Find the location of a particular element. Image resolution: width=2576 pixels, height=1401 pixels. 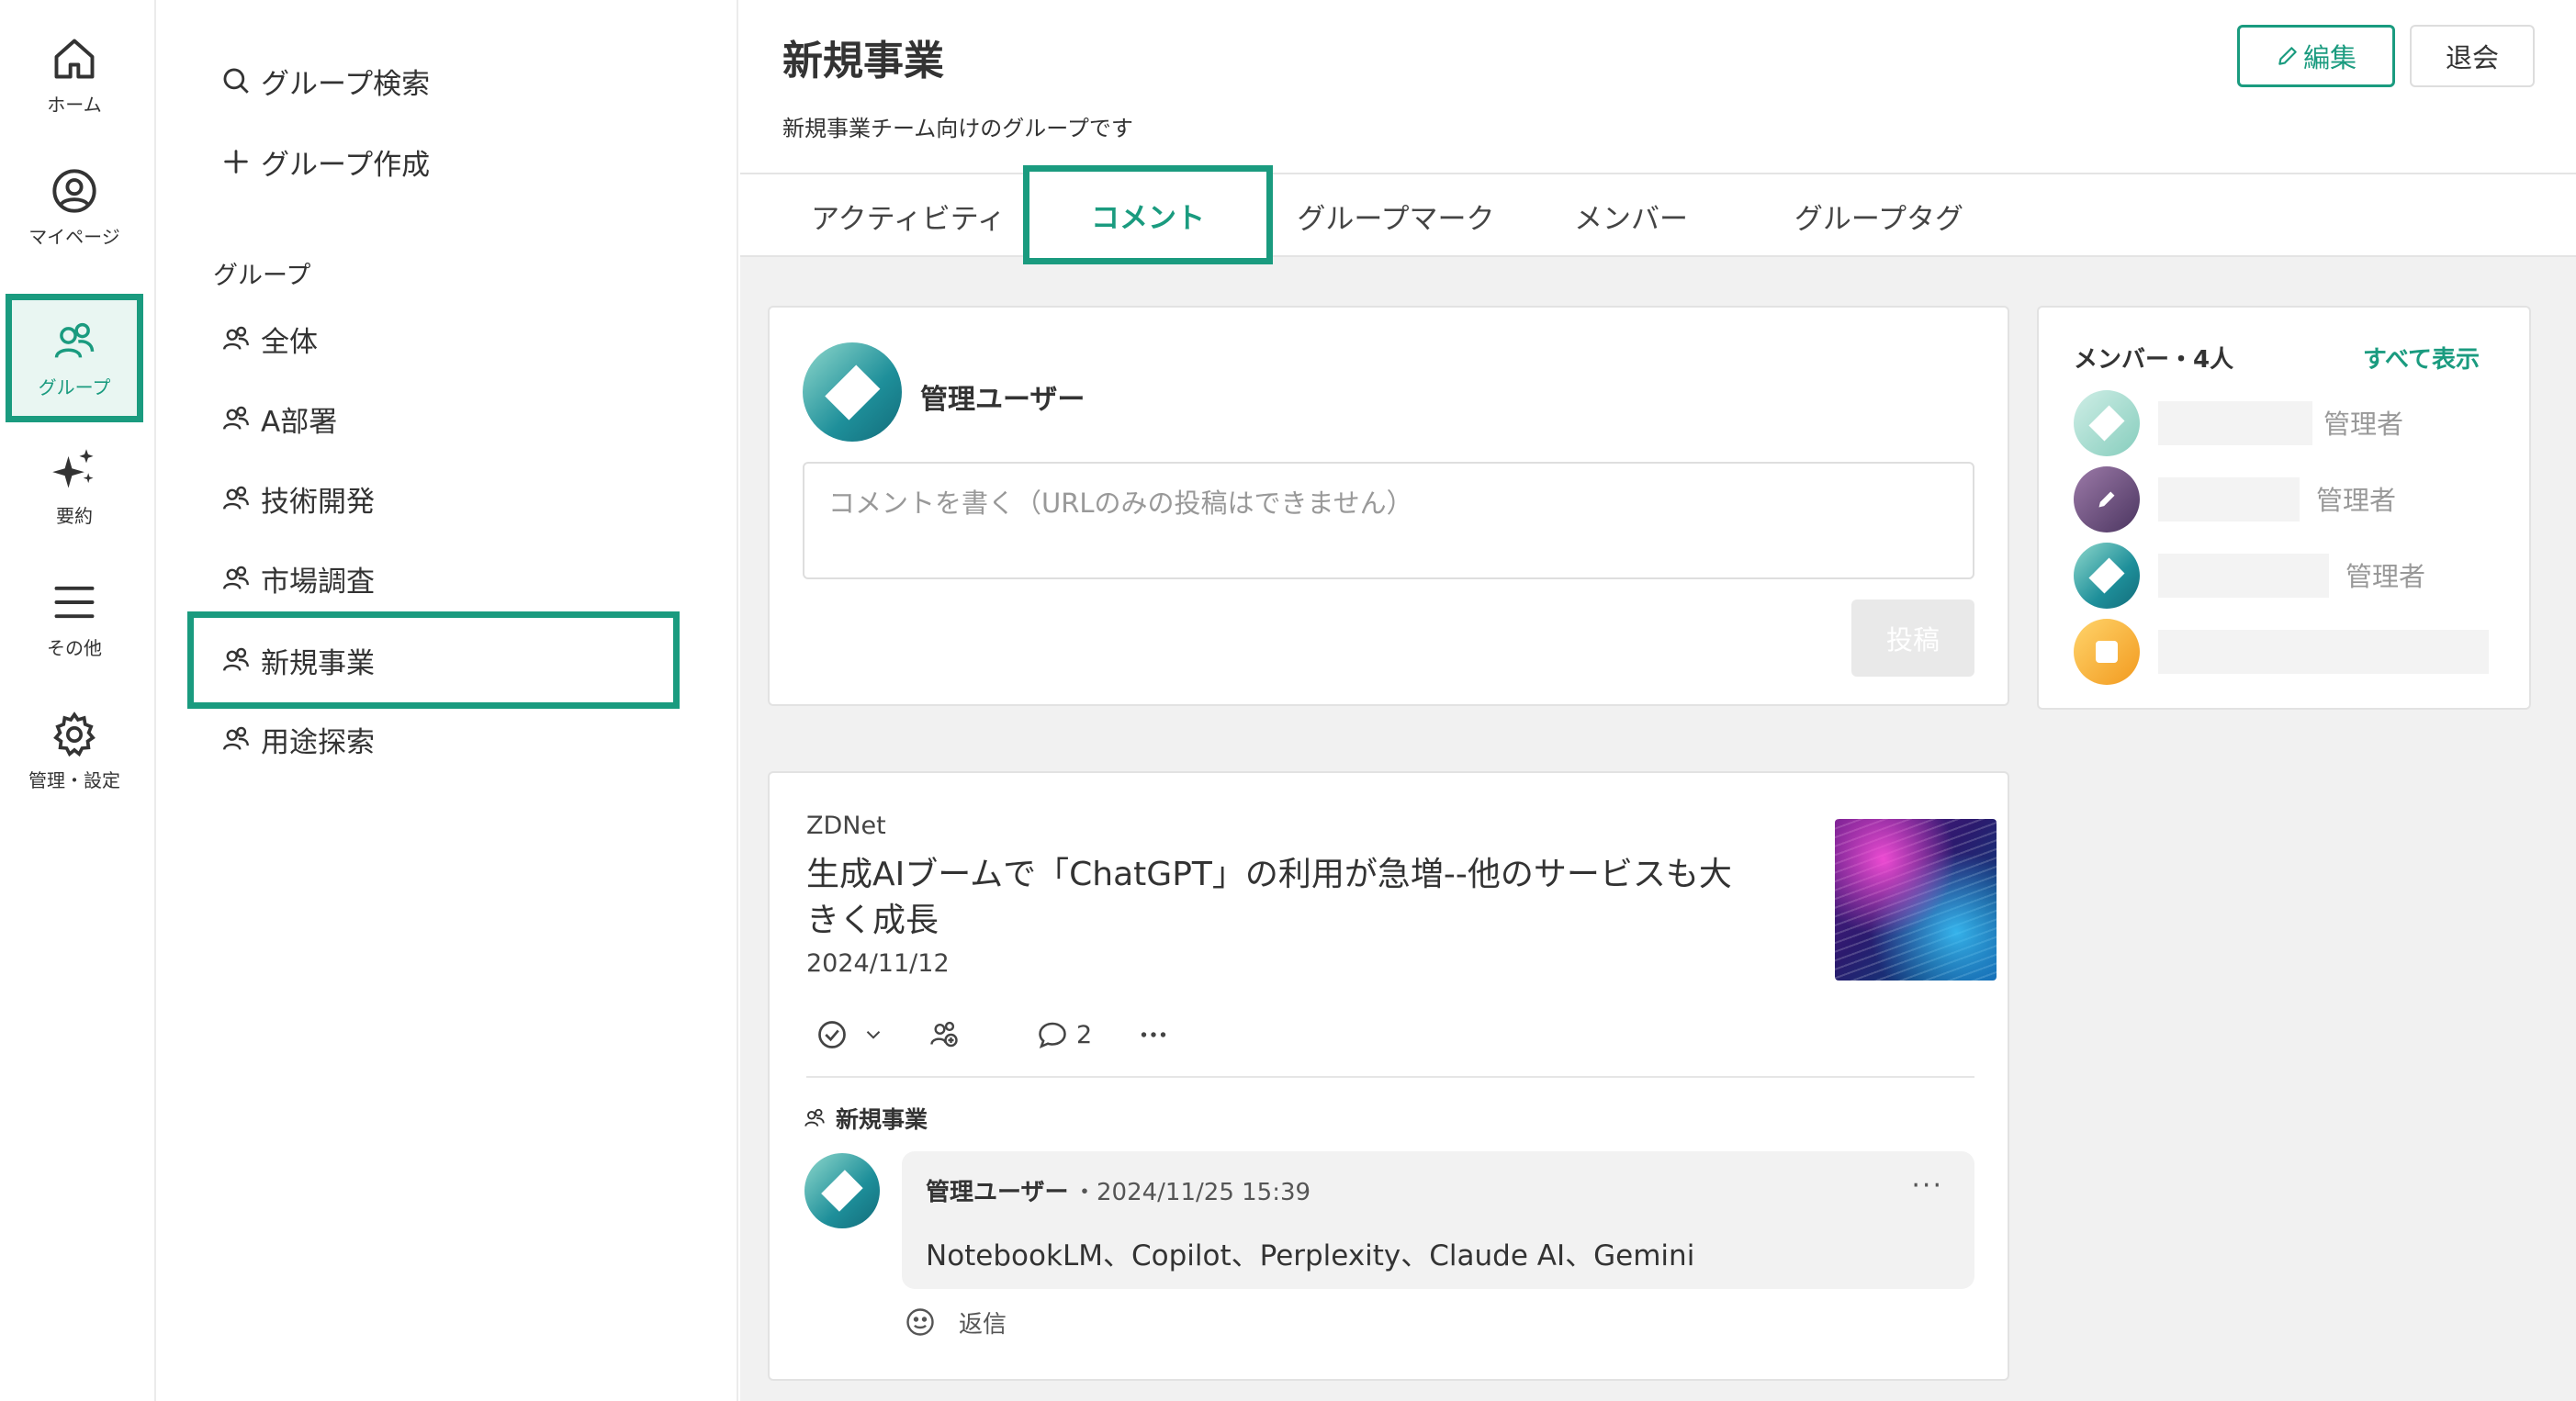

page-title: 新規事業 is located at coordinates (863, 61).